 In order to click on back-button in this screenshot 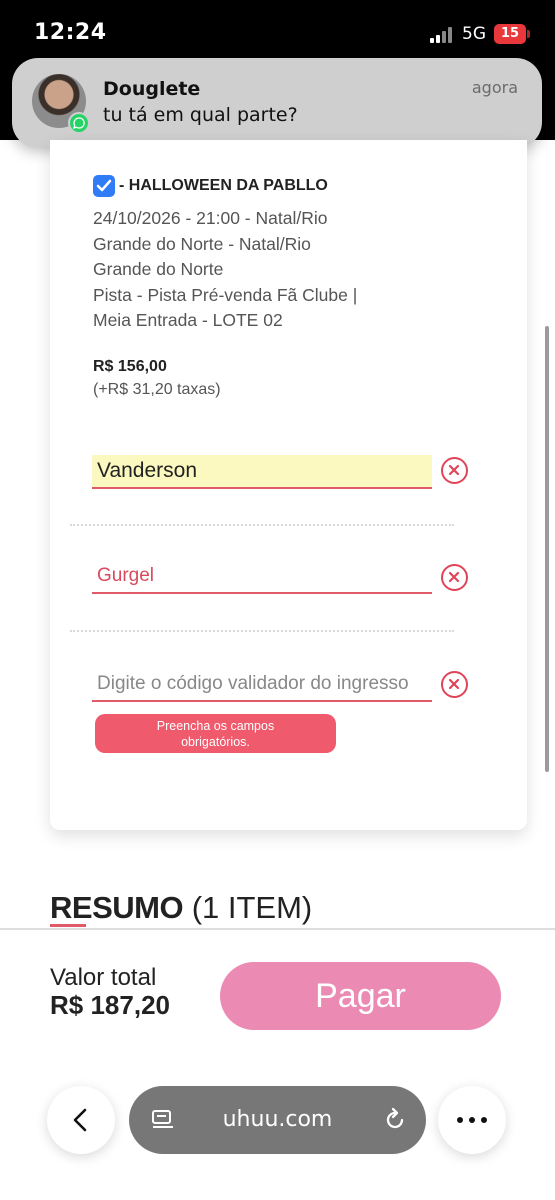, I will do `click(81, 1120)`.